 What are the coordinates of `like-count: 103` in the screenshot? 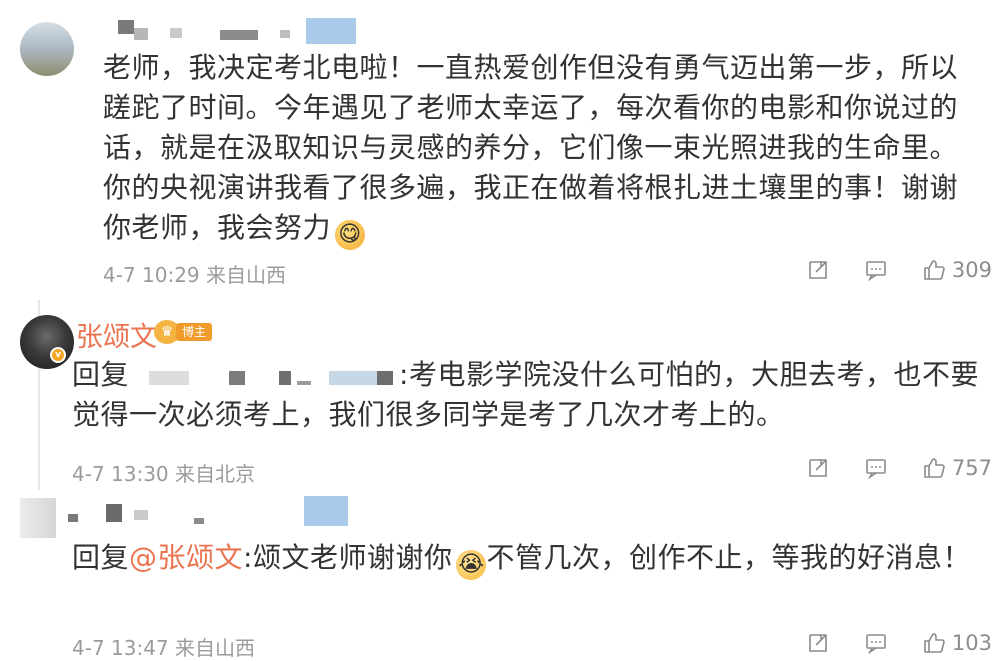 It's located at (971, 643).